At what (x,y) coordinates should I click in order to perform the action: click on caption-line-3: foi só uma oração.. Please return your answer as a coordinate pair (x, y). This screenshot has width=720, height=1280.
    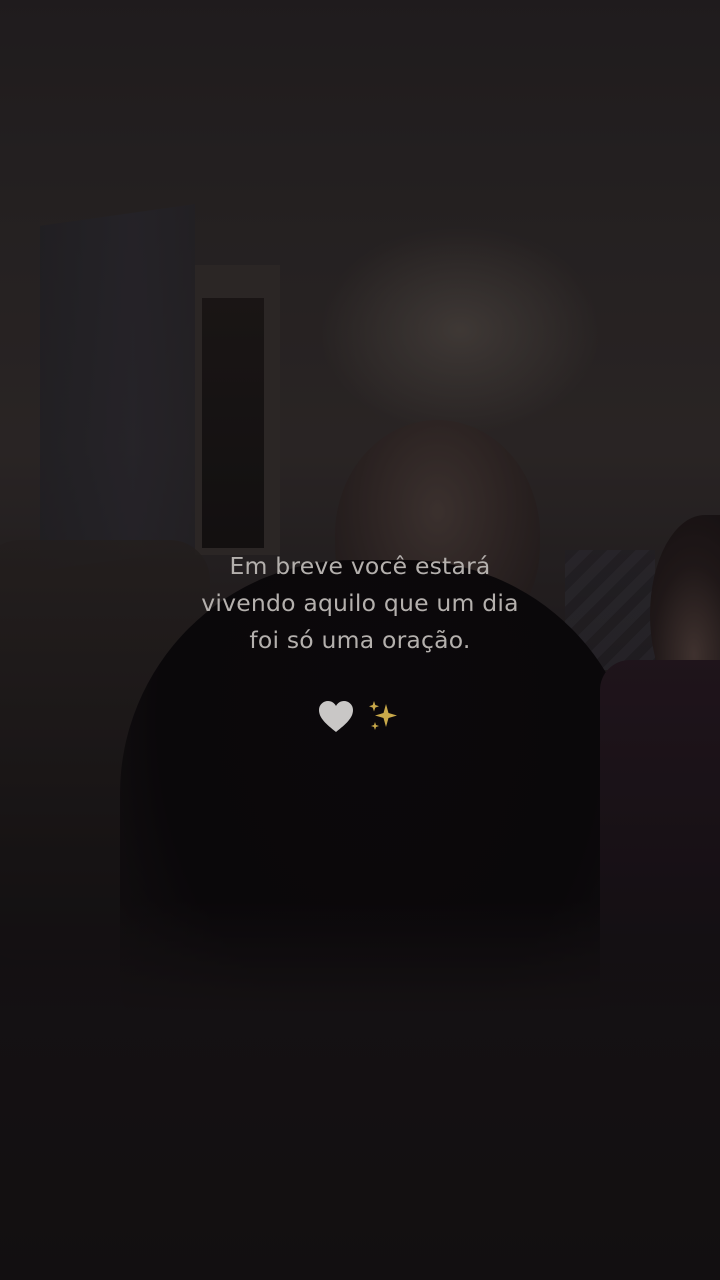
    Looking at the image, I should click on (360, 640).